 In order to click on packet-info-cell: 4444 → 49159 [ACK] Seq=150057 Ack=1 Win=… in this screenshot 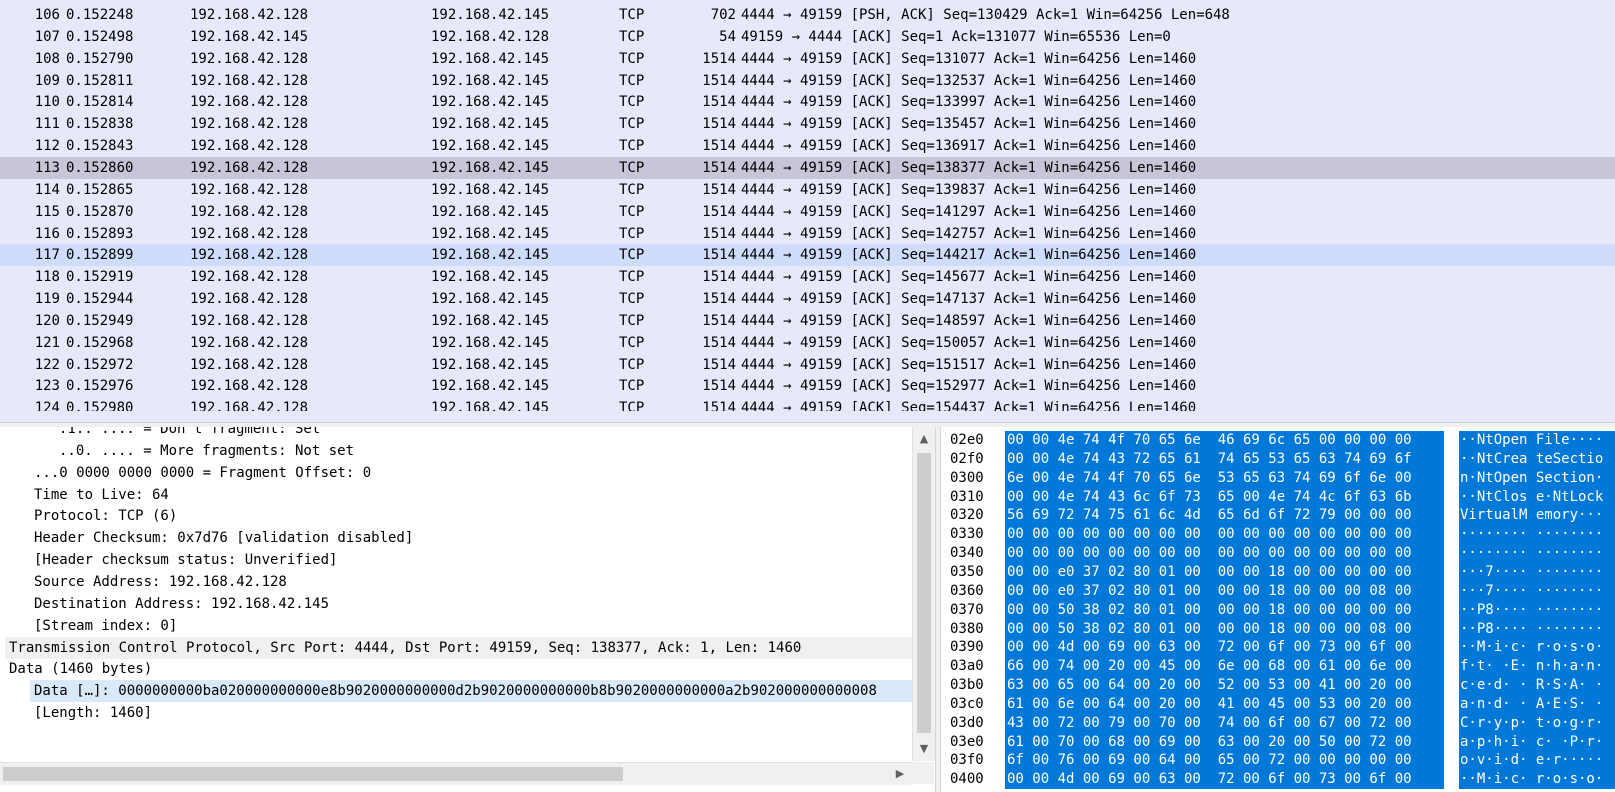, I will do `click(969, 342)`.